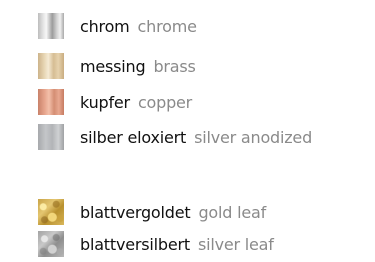 The height and width of the screenshot is (262, 375). What do you see at coordinates (167, 26) in the screenshot?
I see `finish-name-english: chrome` at bounding box center [167, 26].